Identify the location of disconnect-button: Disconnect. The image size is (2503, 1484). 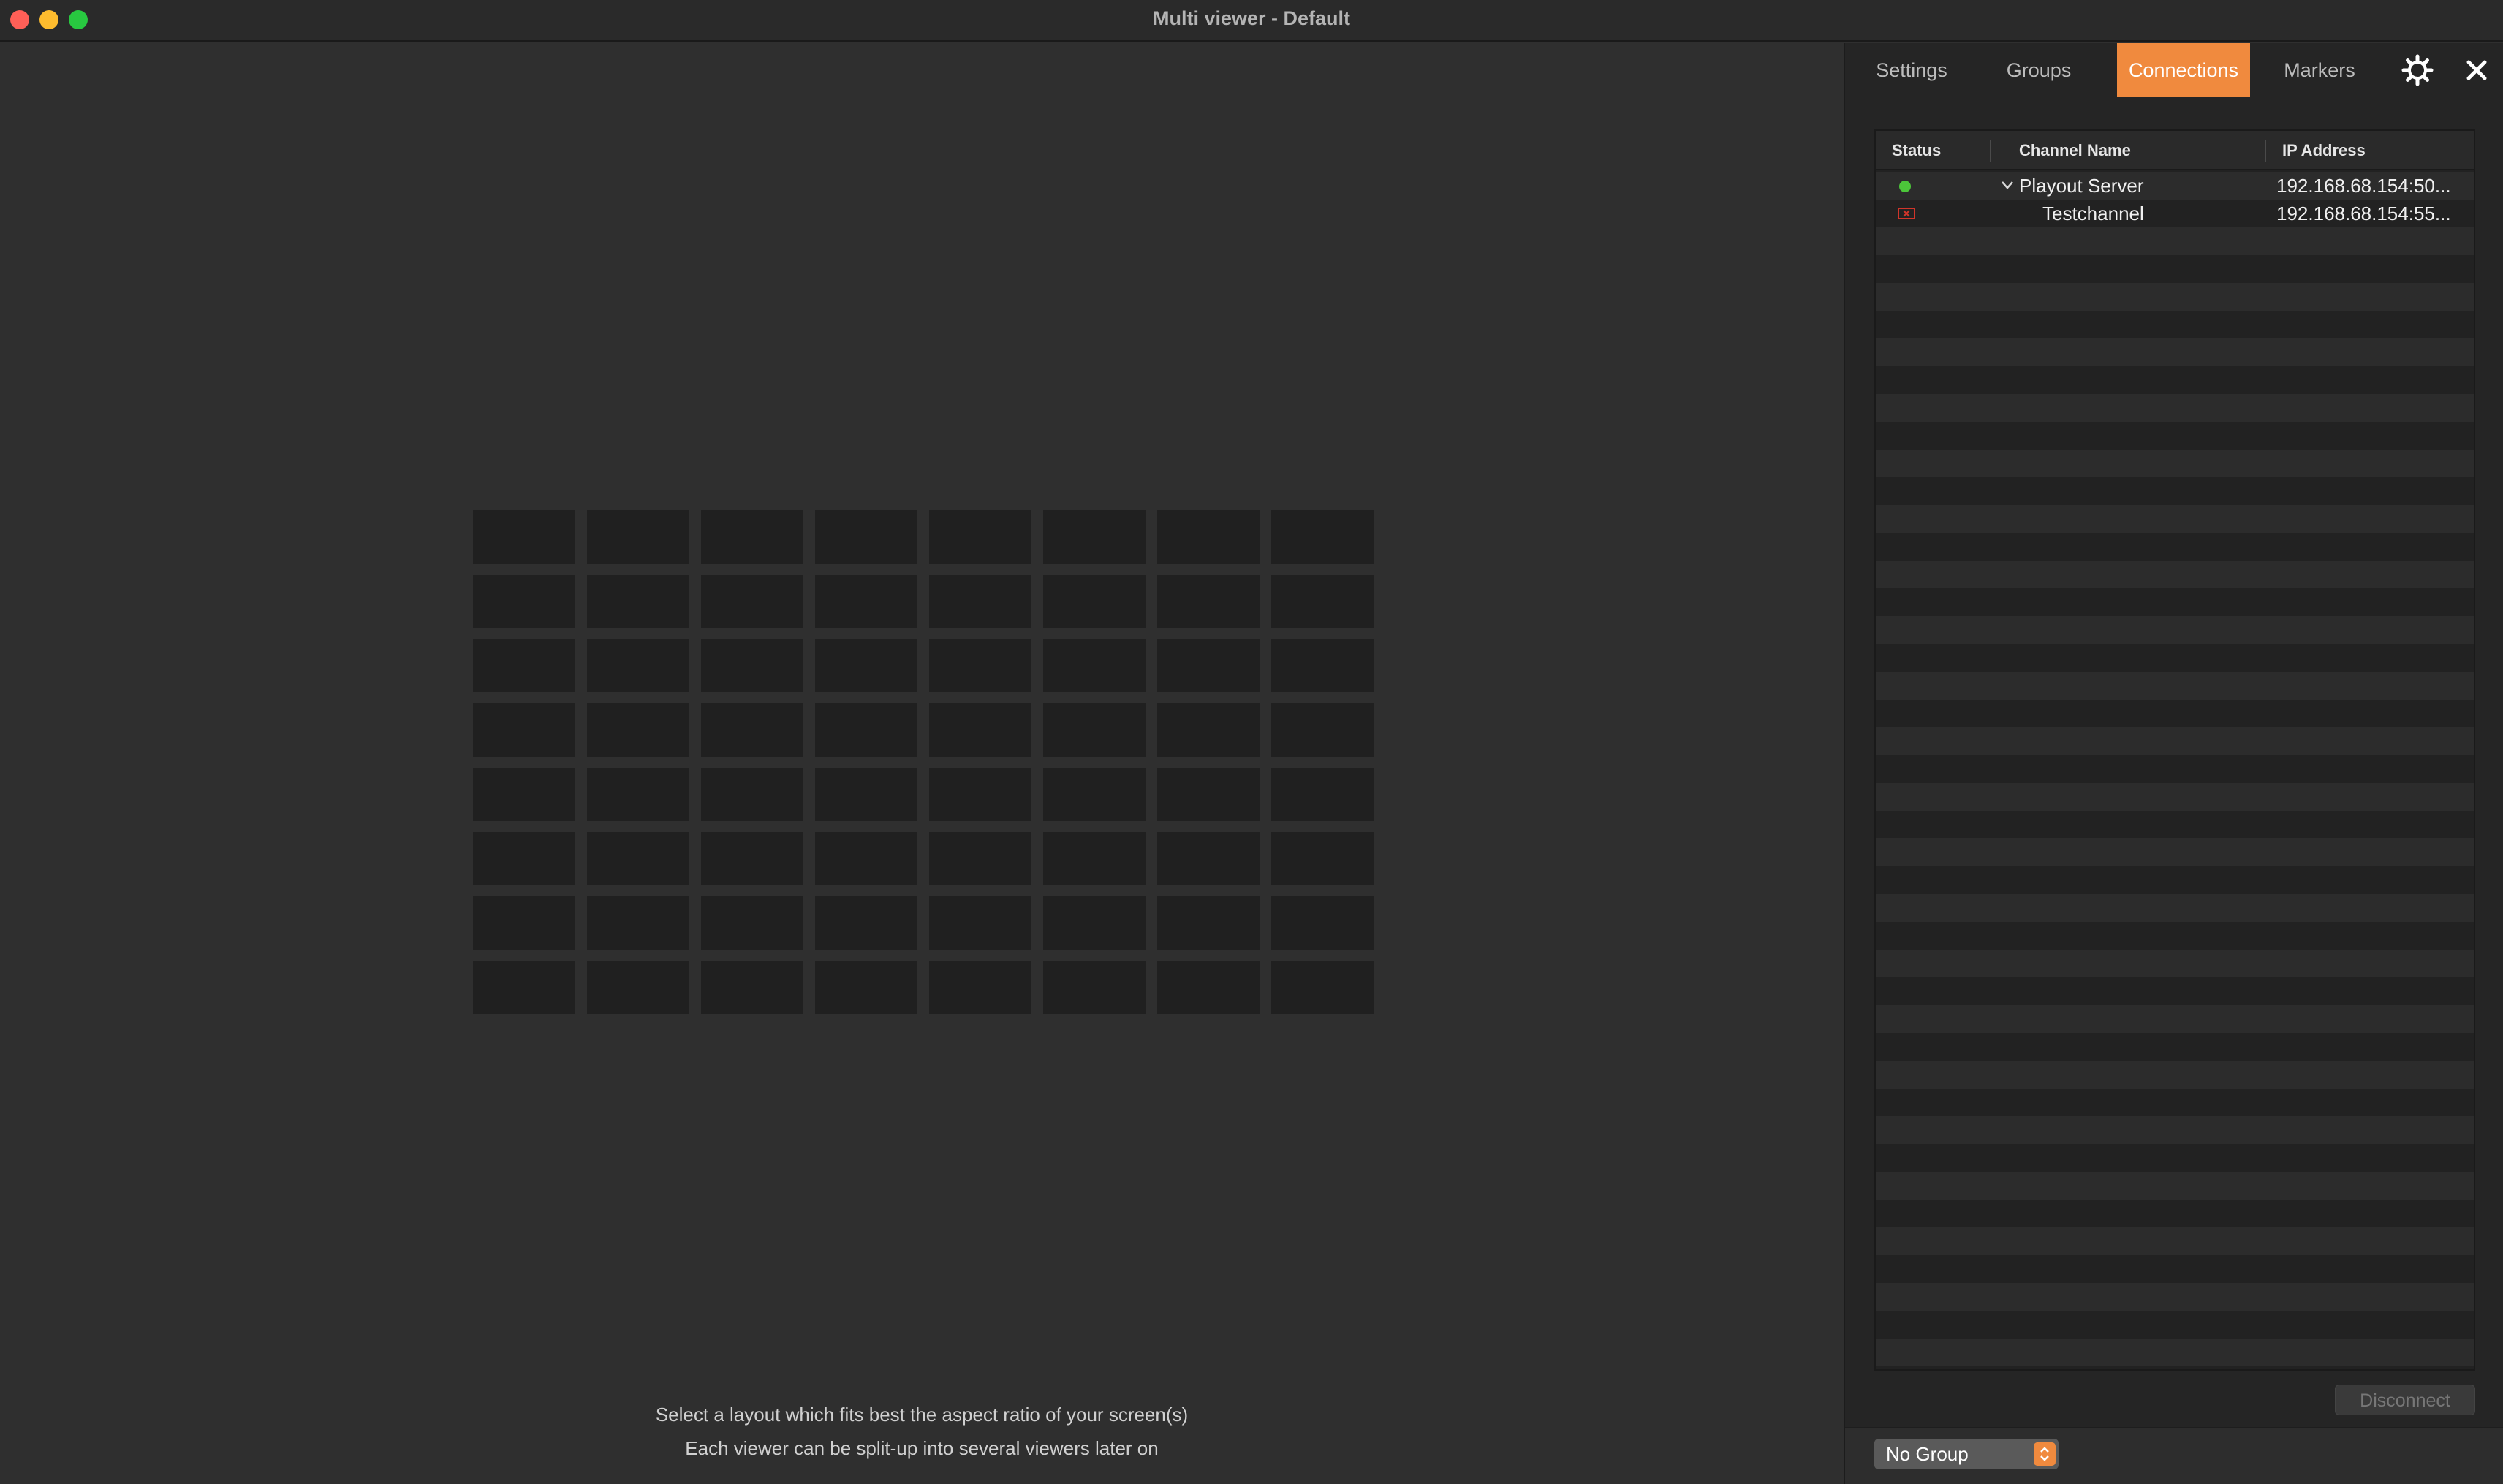
(2405, 1400).